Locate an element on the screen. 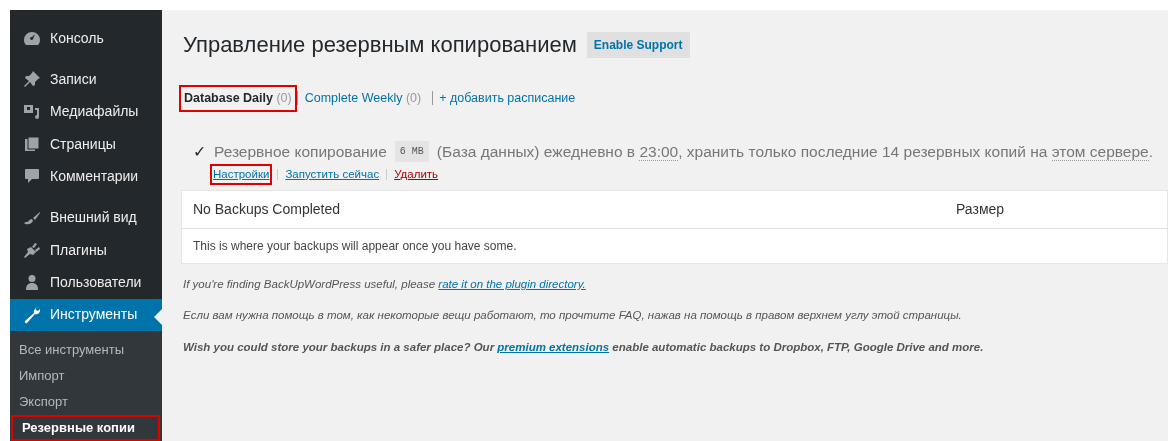 This screenshot has height=441, width=1168. submenu-item: Импорт is located at coordinates (86, 375).